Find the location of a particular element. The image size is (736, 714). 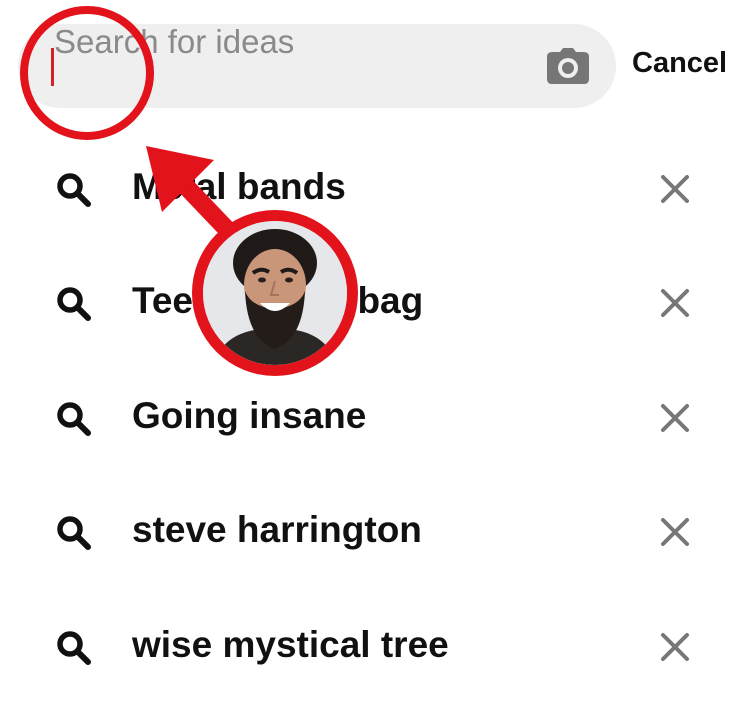

recent-search-text: wise mystical tree is located at coordinates (290, 644).